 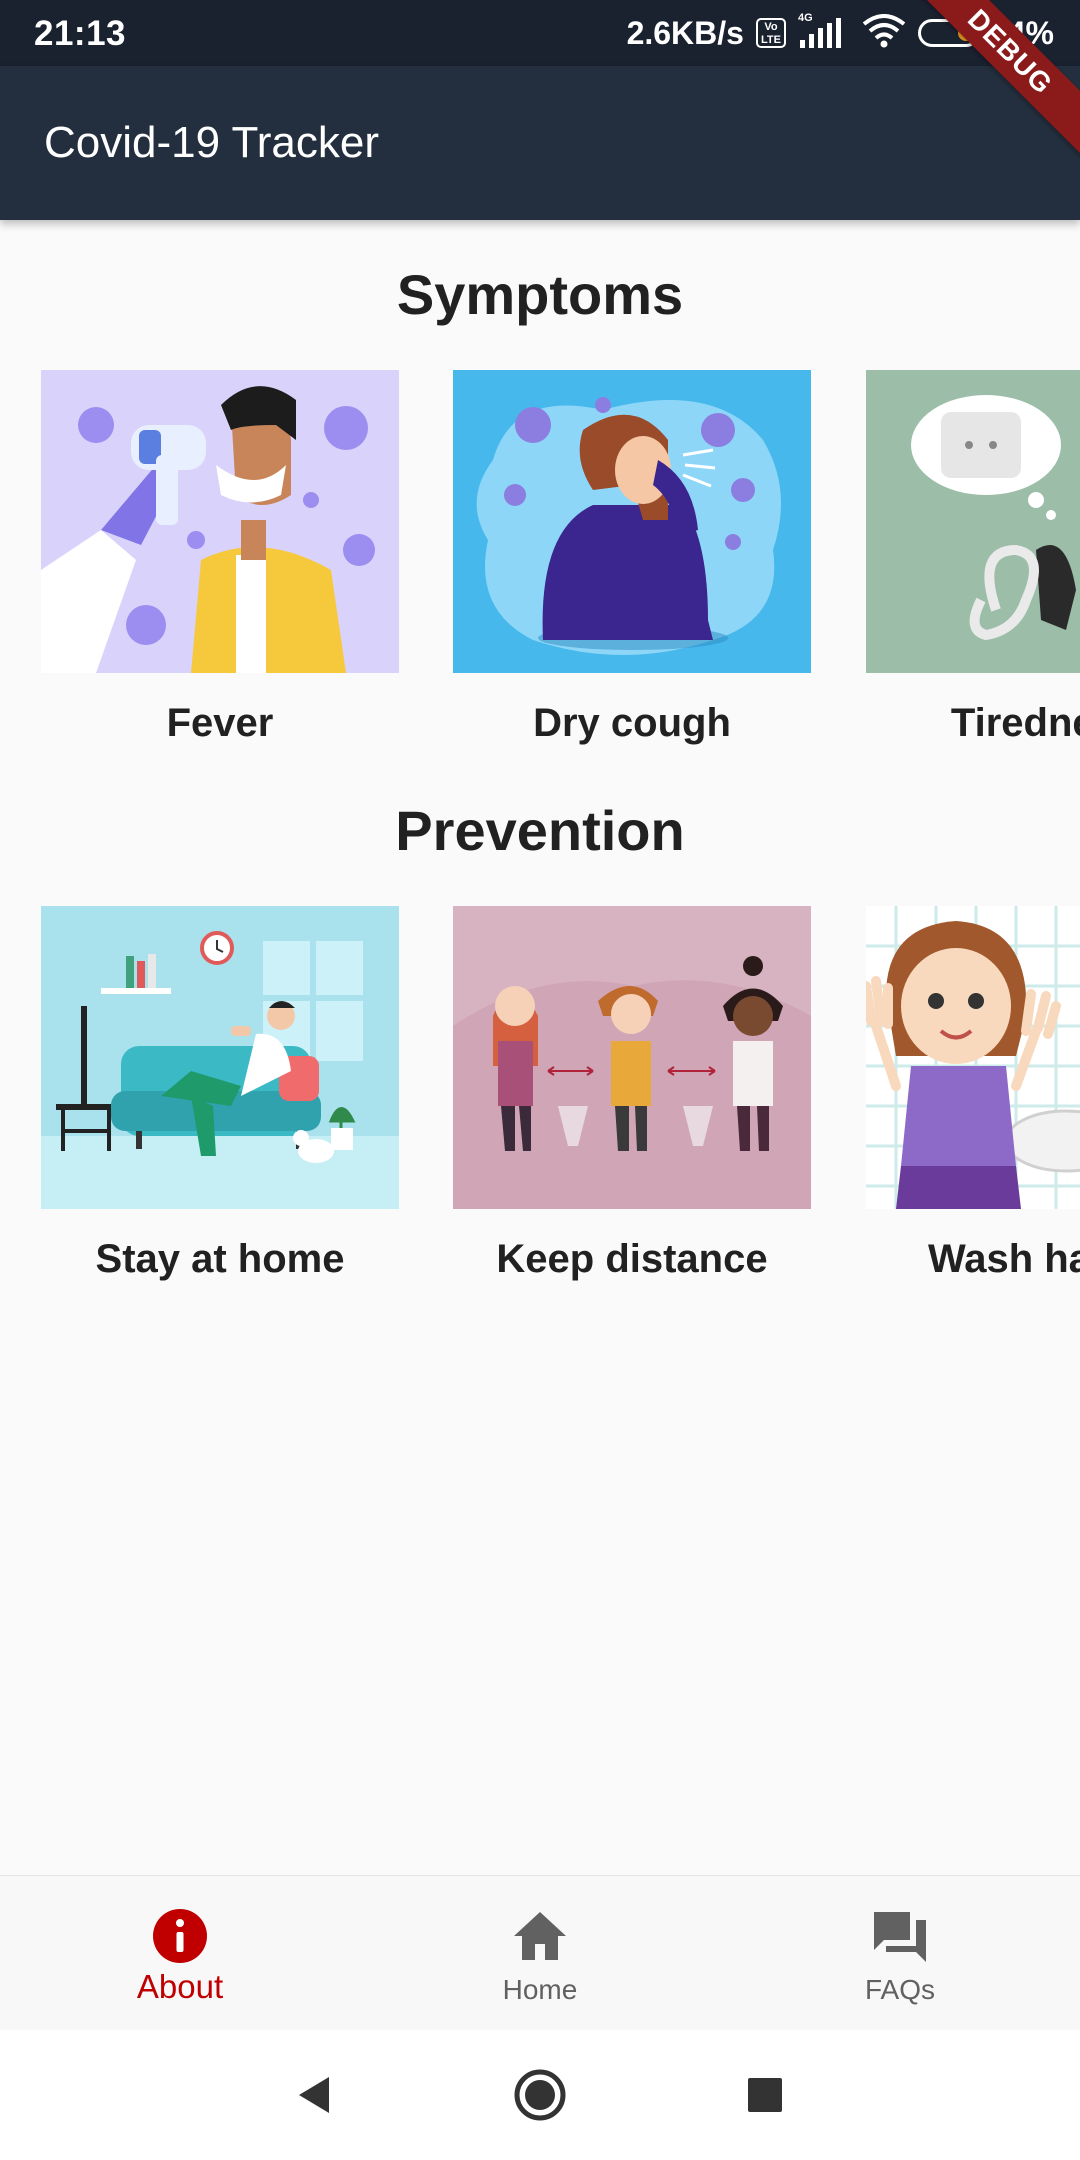 I want to click on symptom-label: Dry cough, so click(x=632, y=723).